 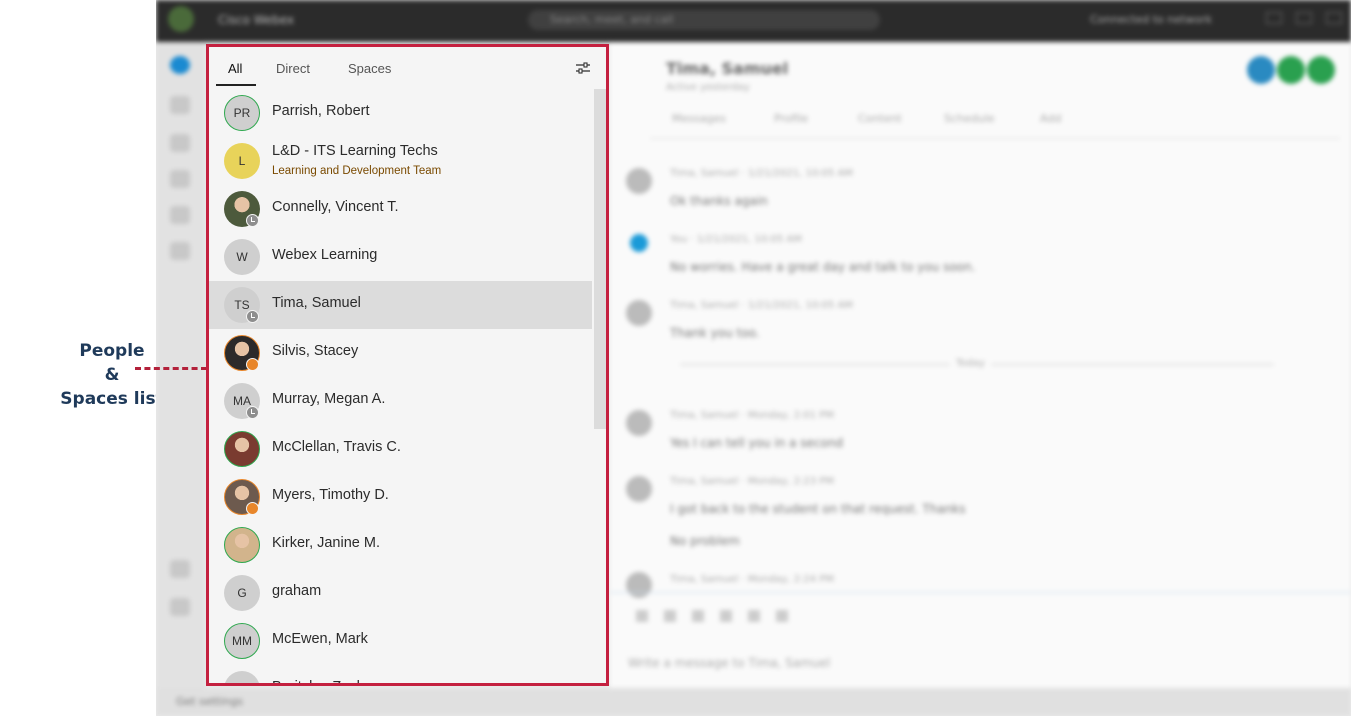 What do you see at coordinates (316, 303) in the screenshot?
I see `list-item-name: Tima, Samuel` at bounding box center [316, 303].